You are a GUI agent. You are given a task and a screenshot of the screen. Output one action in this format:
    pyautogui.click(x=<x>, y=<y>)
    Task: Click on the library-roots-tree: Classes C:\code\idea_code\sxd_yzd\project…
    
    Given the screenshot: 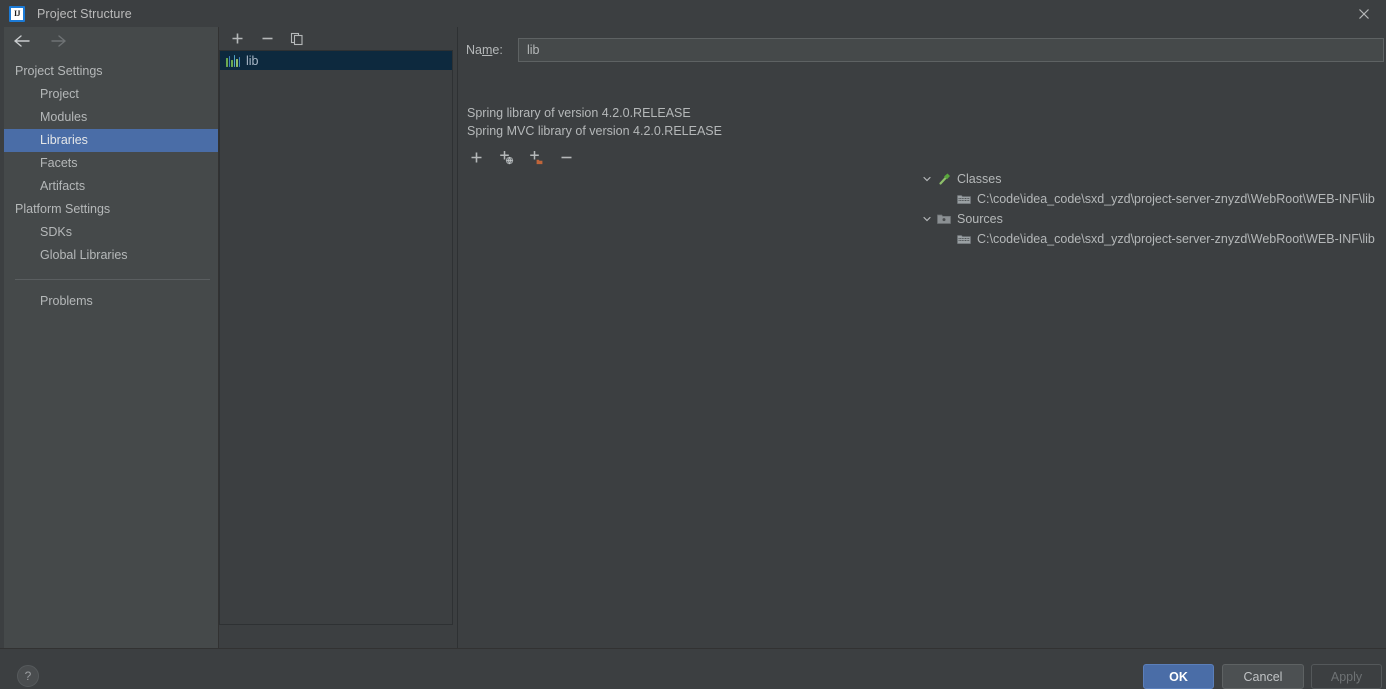 What is the action you would take?
    pyautogui.click(x=922, y=209)
    